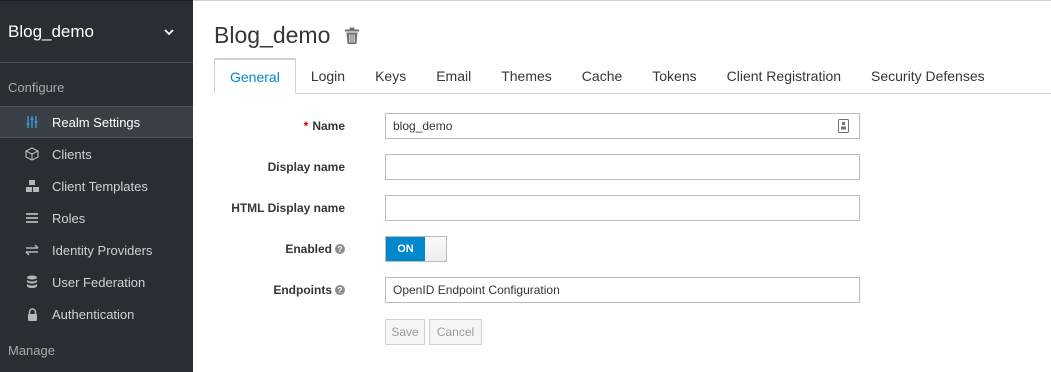 This screenshot has width=1051, height=372. I want to click on display-name-input, so click(622, 167).